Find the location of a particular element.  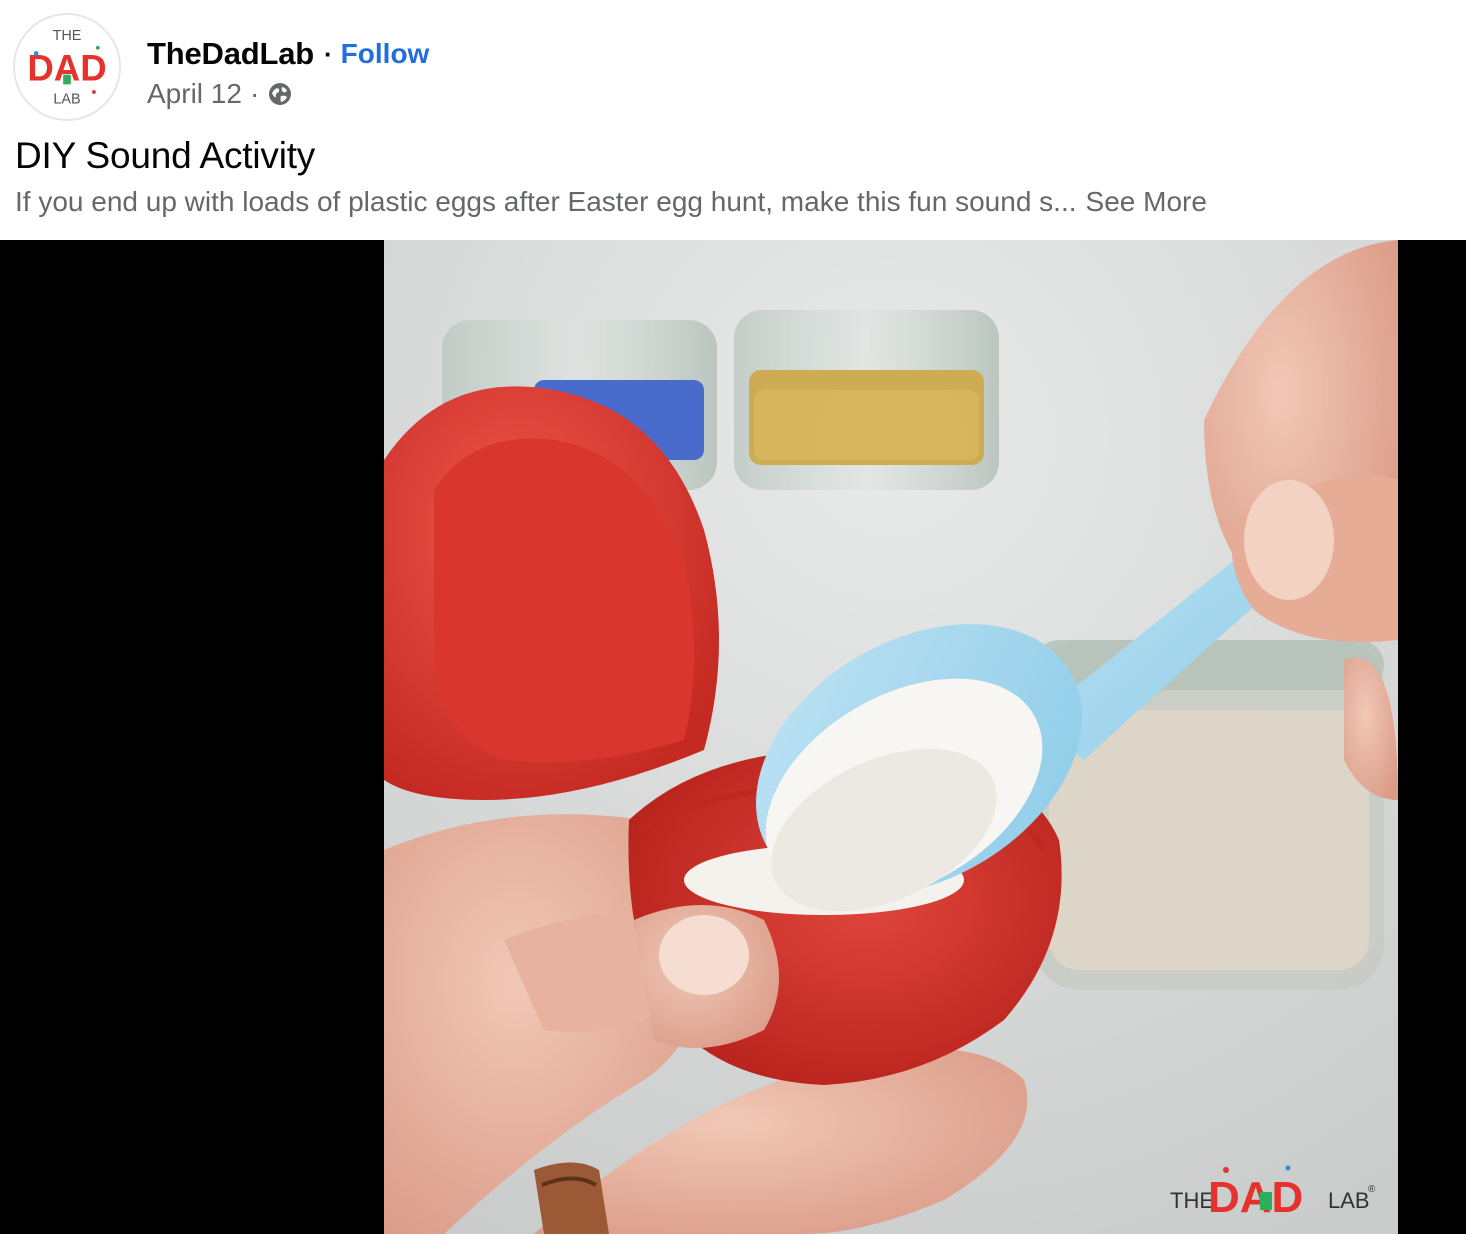

watermark-lab-text: LAB is located at coordinates (1349, 1200).